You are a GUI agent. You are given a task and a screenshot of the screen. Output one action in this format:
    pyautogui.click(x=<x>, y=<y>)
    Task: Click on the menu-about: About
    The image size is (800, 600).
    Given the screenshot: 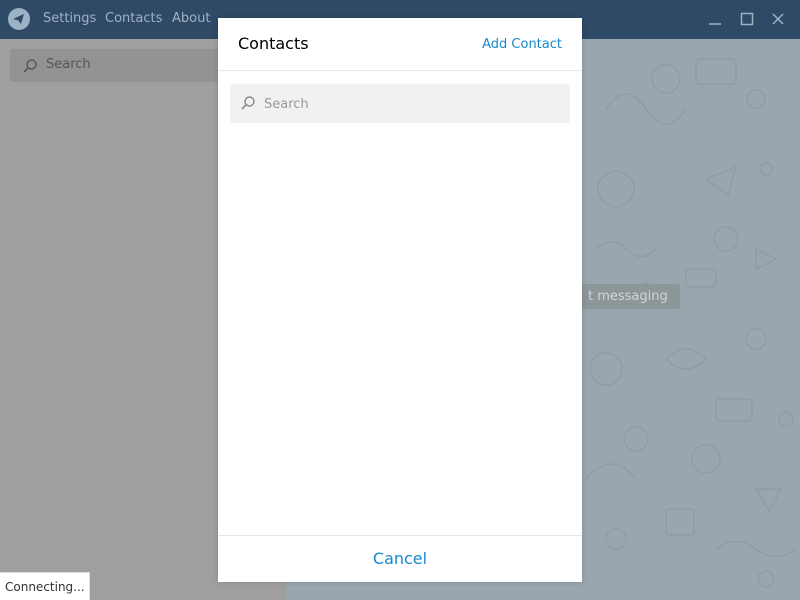 What is the action you would take?
    pyautogui.click(x=191, y=19)
    